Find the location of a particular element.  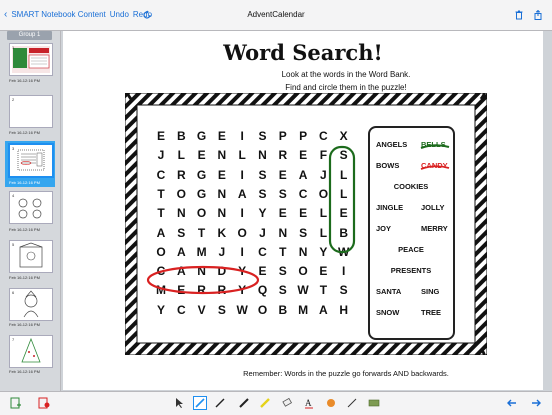

group-tab: Group 1 is located at coordinates (29, 35).